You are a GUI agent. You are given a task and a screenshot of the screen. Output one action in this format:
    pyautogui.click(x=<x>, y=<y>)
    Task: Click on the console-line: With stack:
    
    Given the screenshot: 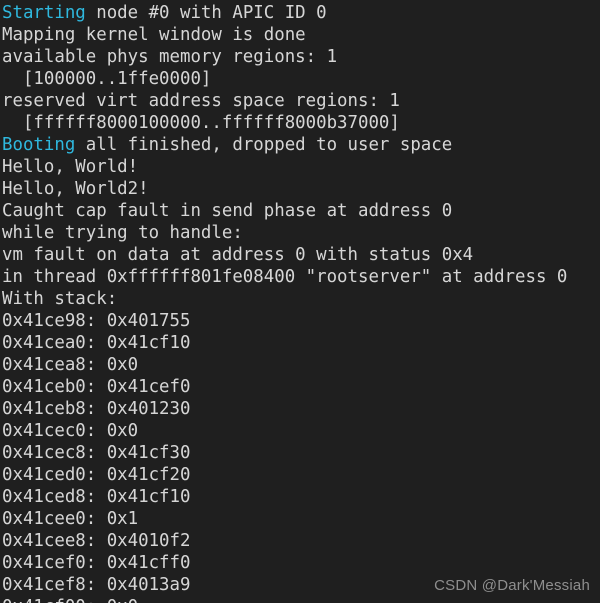 What is the action you would take?
    pyautogui.click(x=301, y=299)
    